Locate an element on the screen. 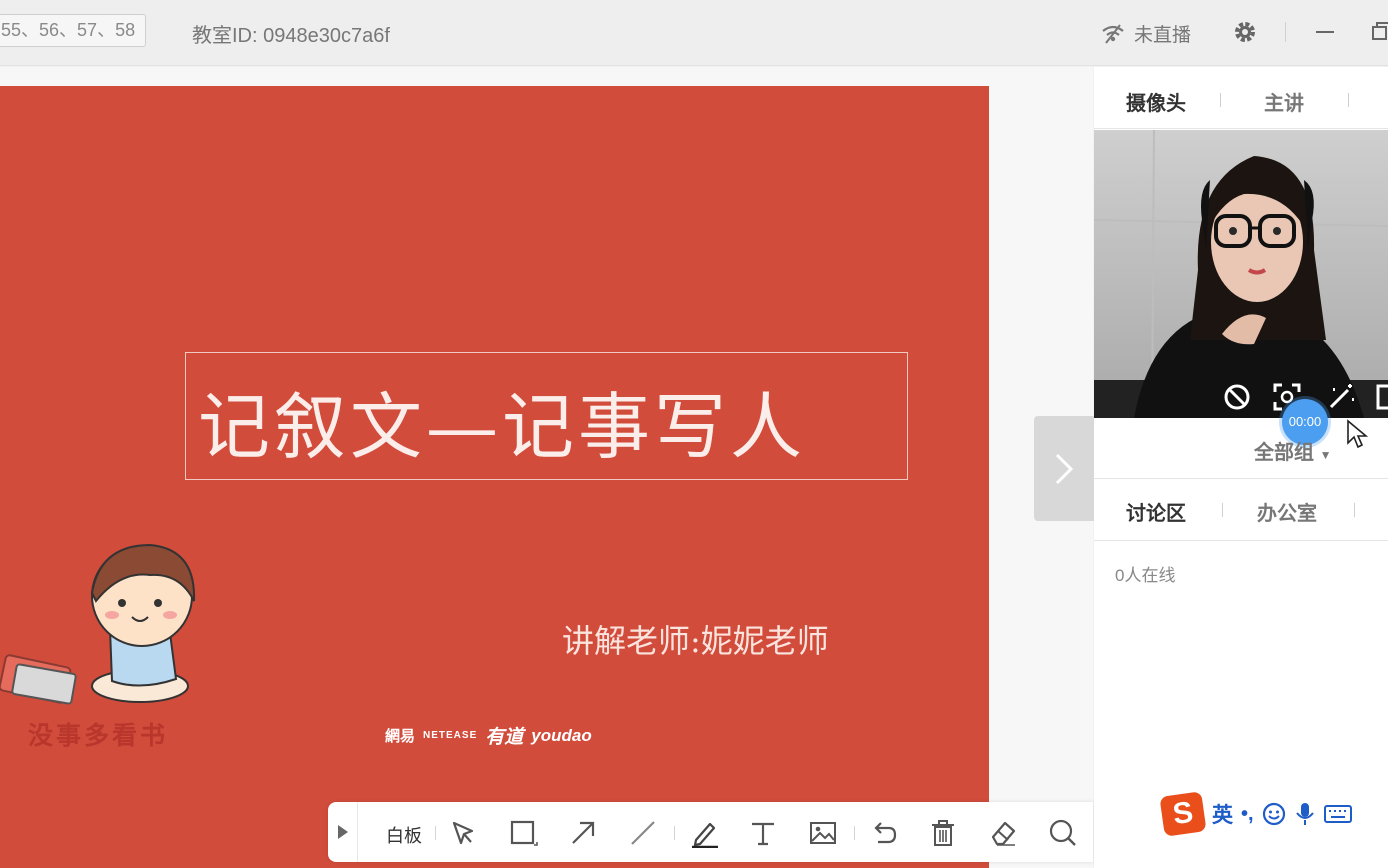  ime-toolbar: S 英 •, is located at coordinates (1273, 814).